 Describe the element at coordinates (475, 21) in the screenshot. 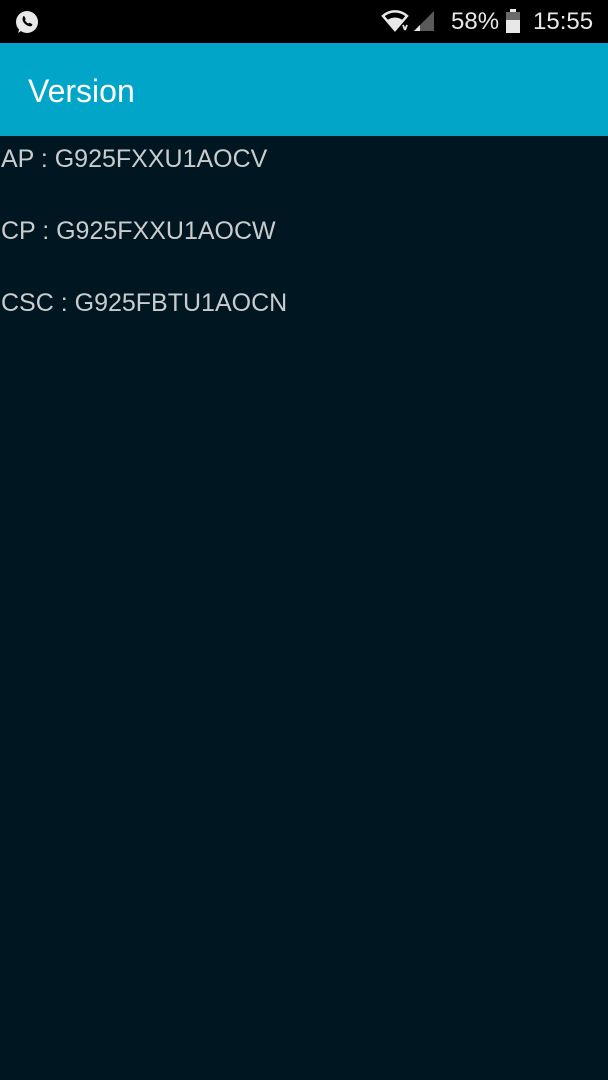

I see `battery-percentage: 58%` at that location.